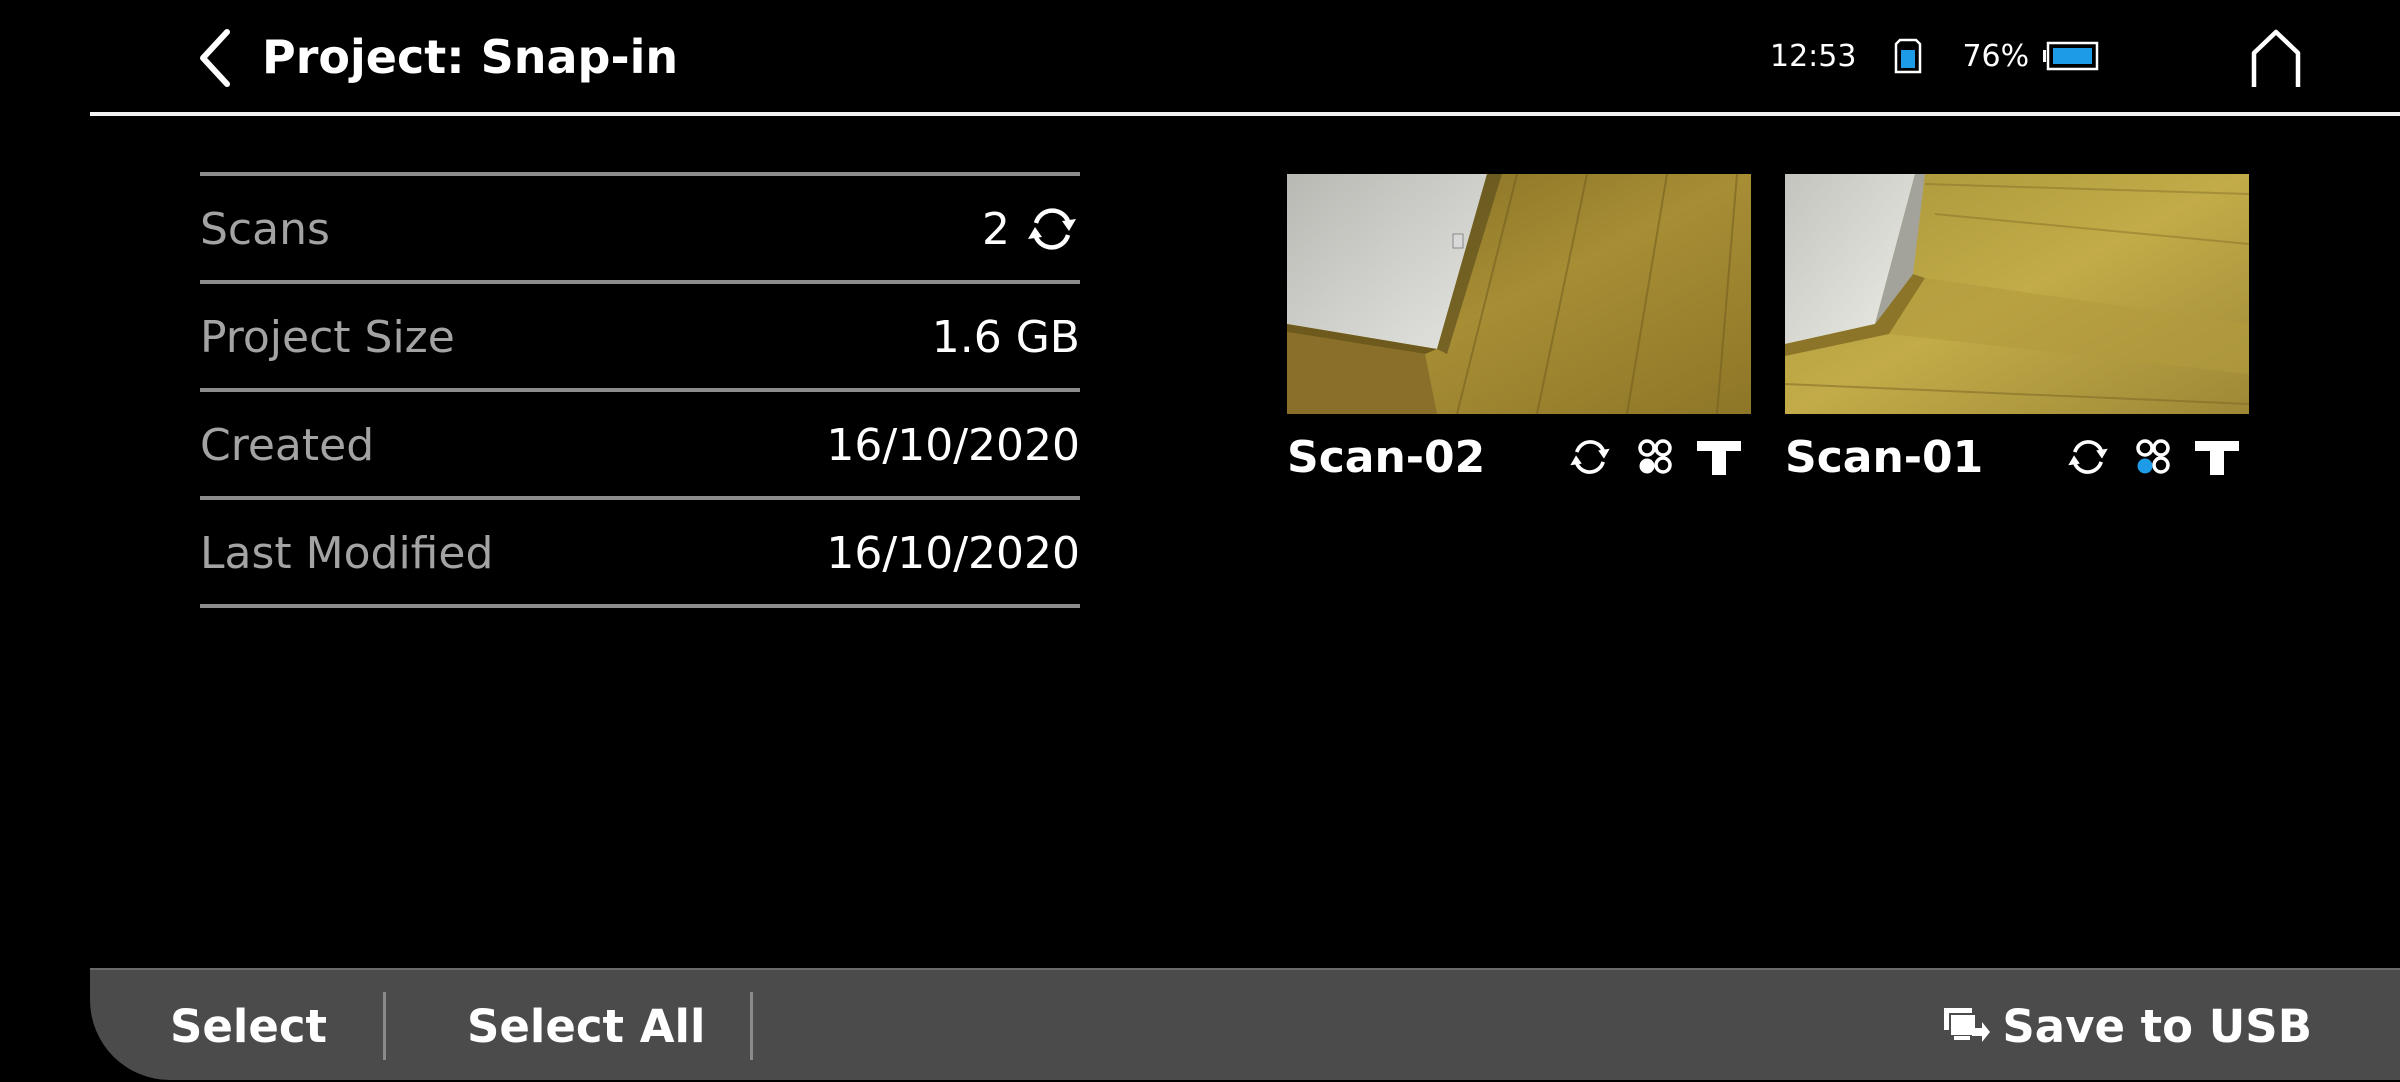  I want to click on info-row-created: Created 16/10/2020, so click(640, 446).